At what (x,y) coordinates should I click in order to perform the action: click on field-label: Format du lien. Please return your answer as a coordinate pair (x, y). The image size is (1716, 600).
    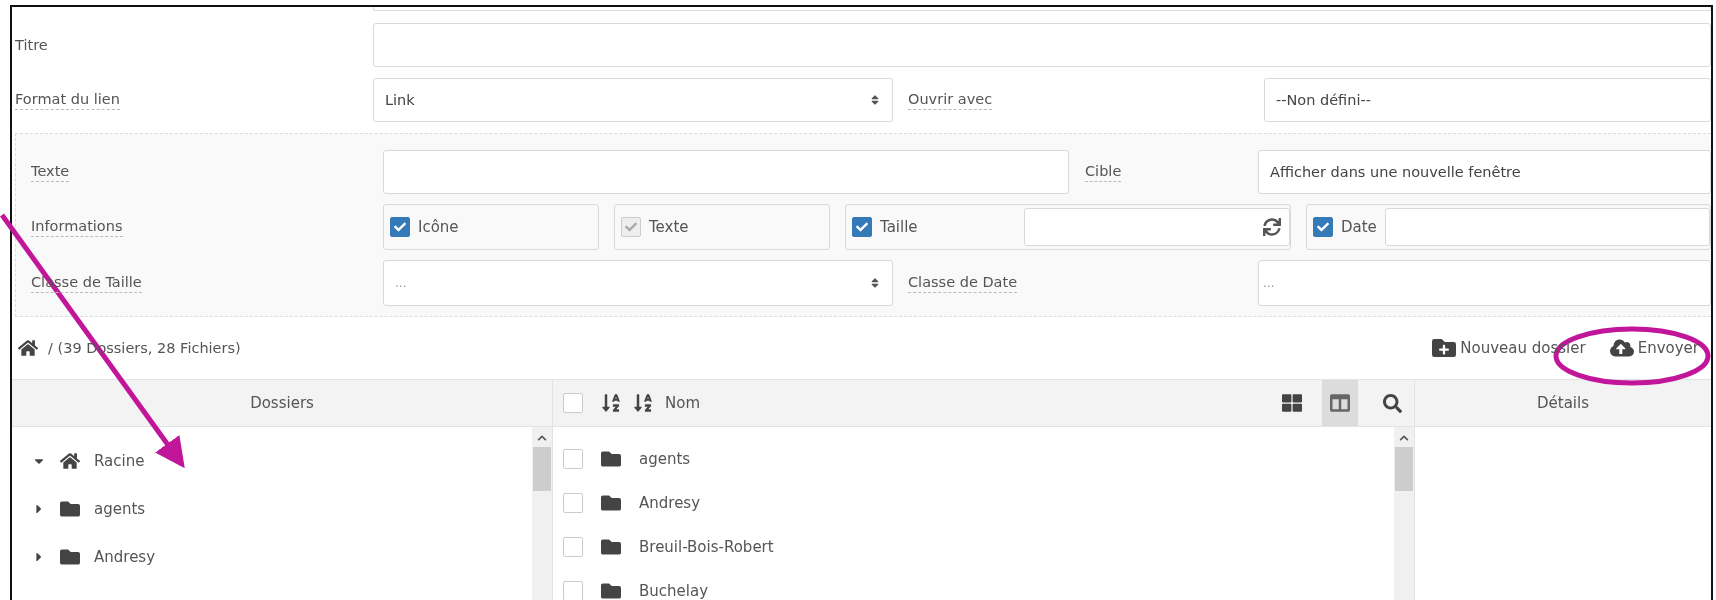
    Looking at the image, I should click on (67, 100).